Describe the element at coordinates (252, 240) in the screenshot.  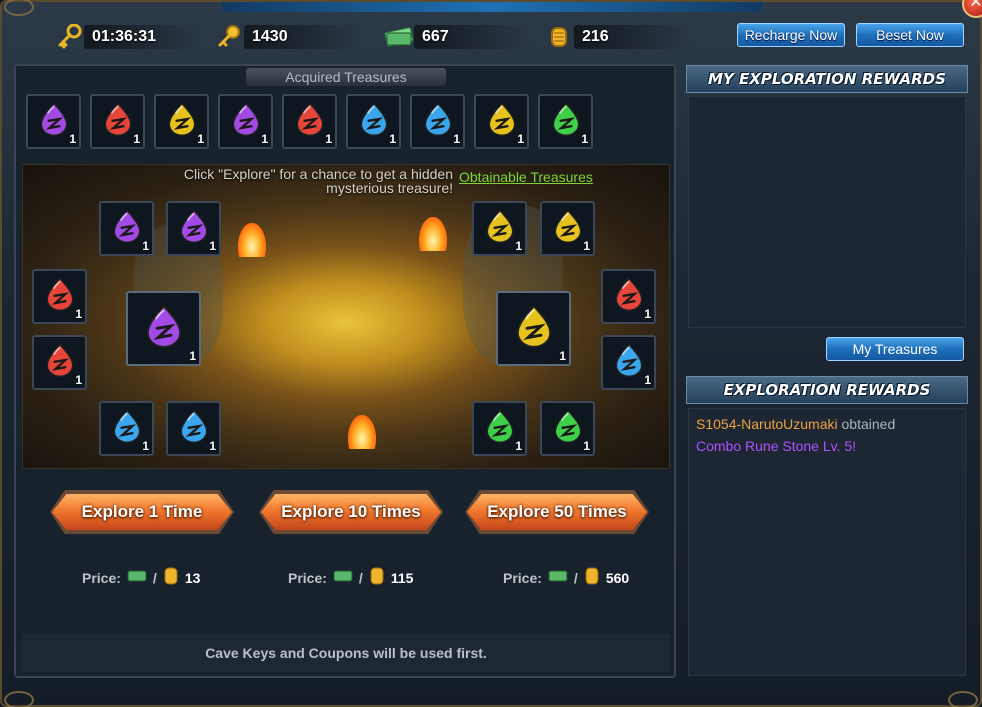
I see `torch-flame` at that location.